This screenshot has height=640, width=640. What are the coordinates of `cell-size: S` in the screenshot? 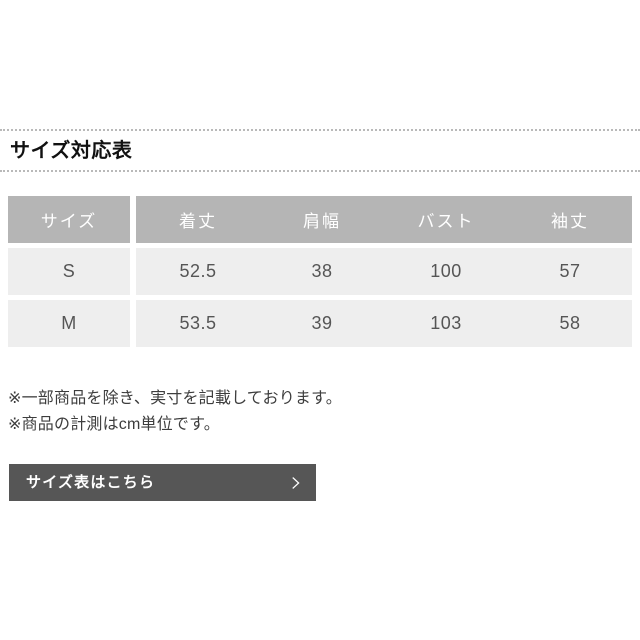 It's located at (69, 271).